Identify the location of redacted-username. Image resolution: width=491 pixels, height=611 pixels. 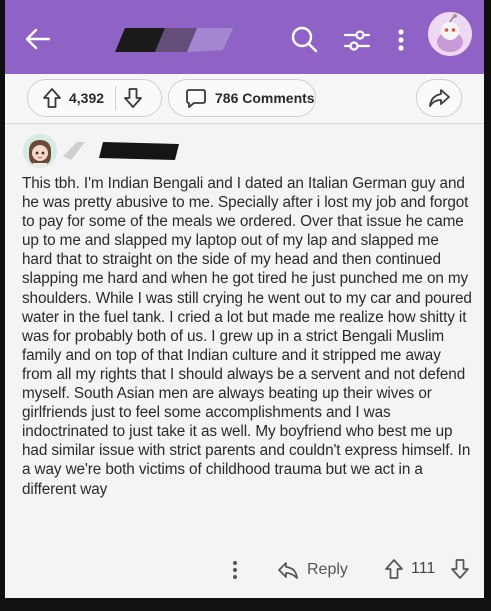
(122, 151).